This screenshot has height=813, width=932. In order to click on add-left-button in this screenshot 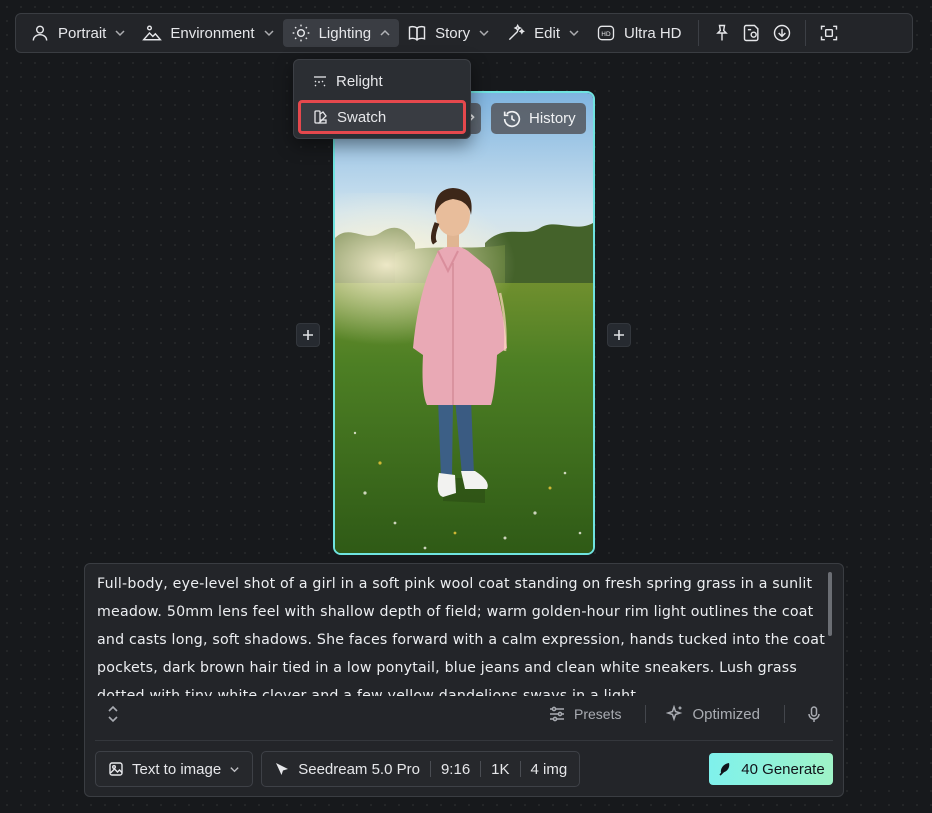, I will do `click(308, 335)`.